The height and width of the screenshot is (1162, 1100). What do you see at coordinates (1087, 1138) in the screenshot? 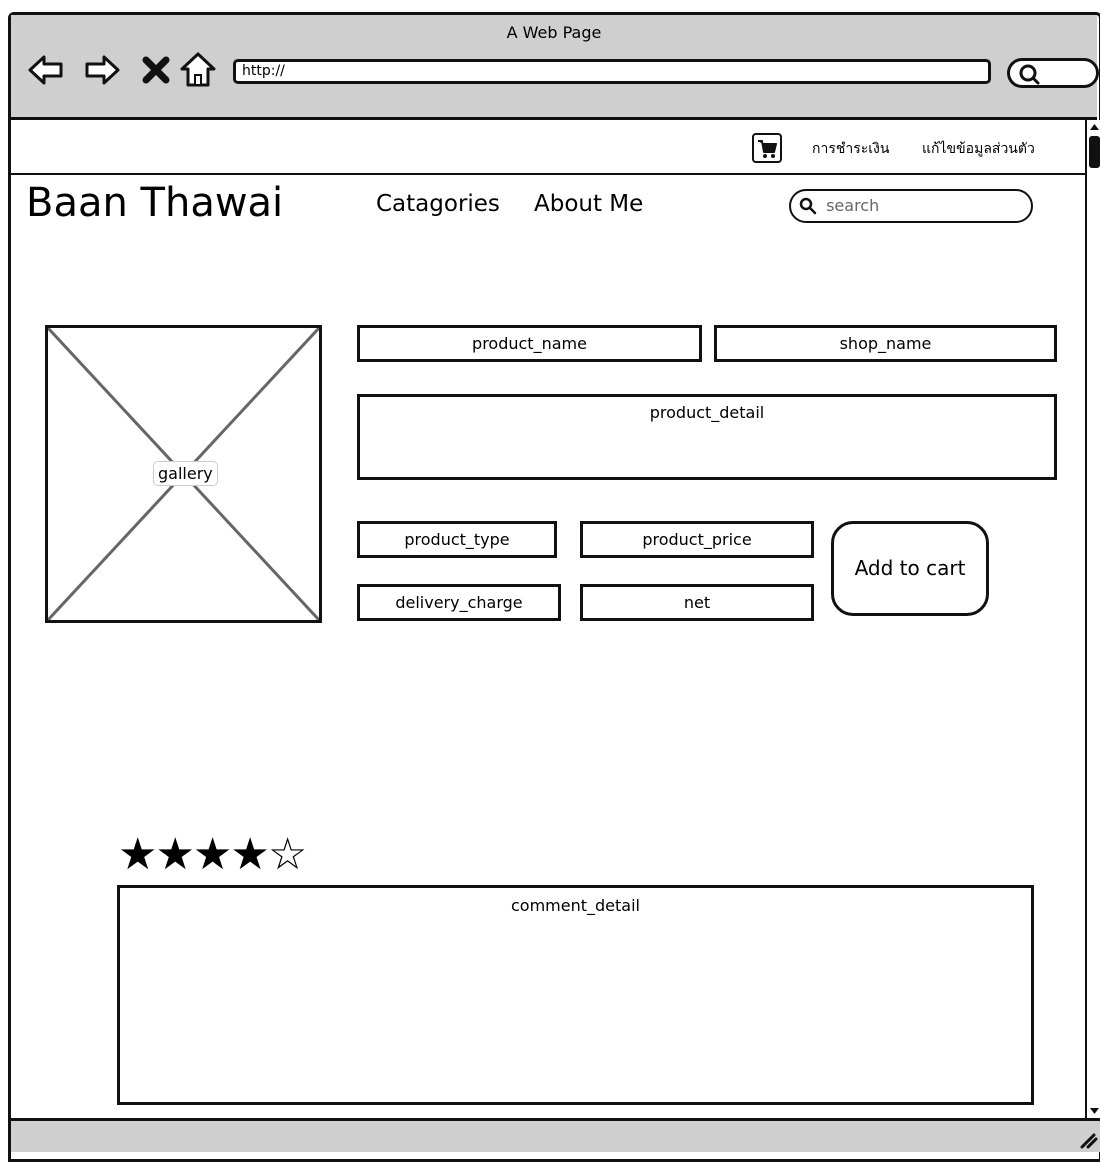
I see `resize-grip-icon` at bounding box center [1087, 1138].